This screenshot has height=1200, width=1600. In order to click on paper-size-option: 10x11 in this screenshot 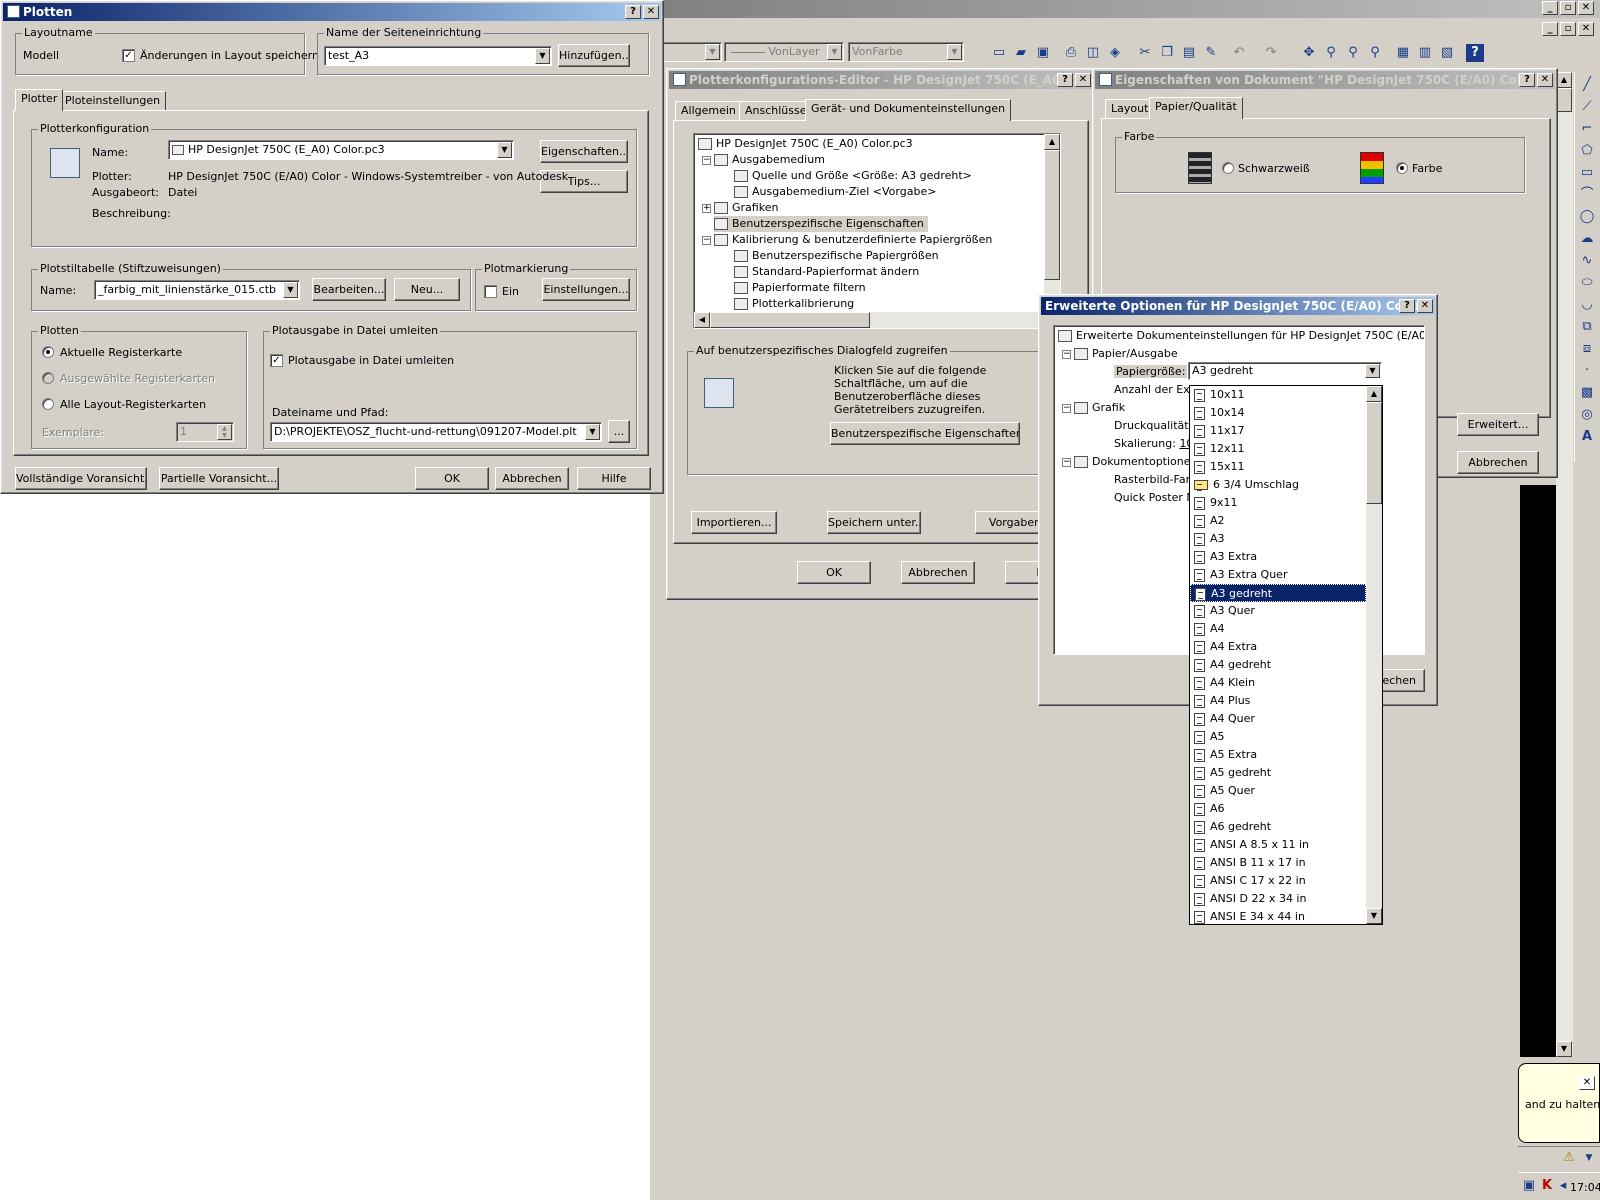, I will do `click(1278, 395)`.